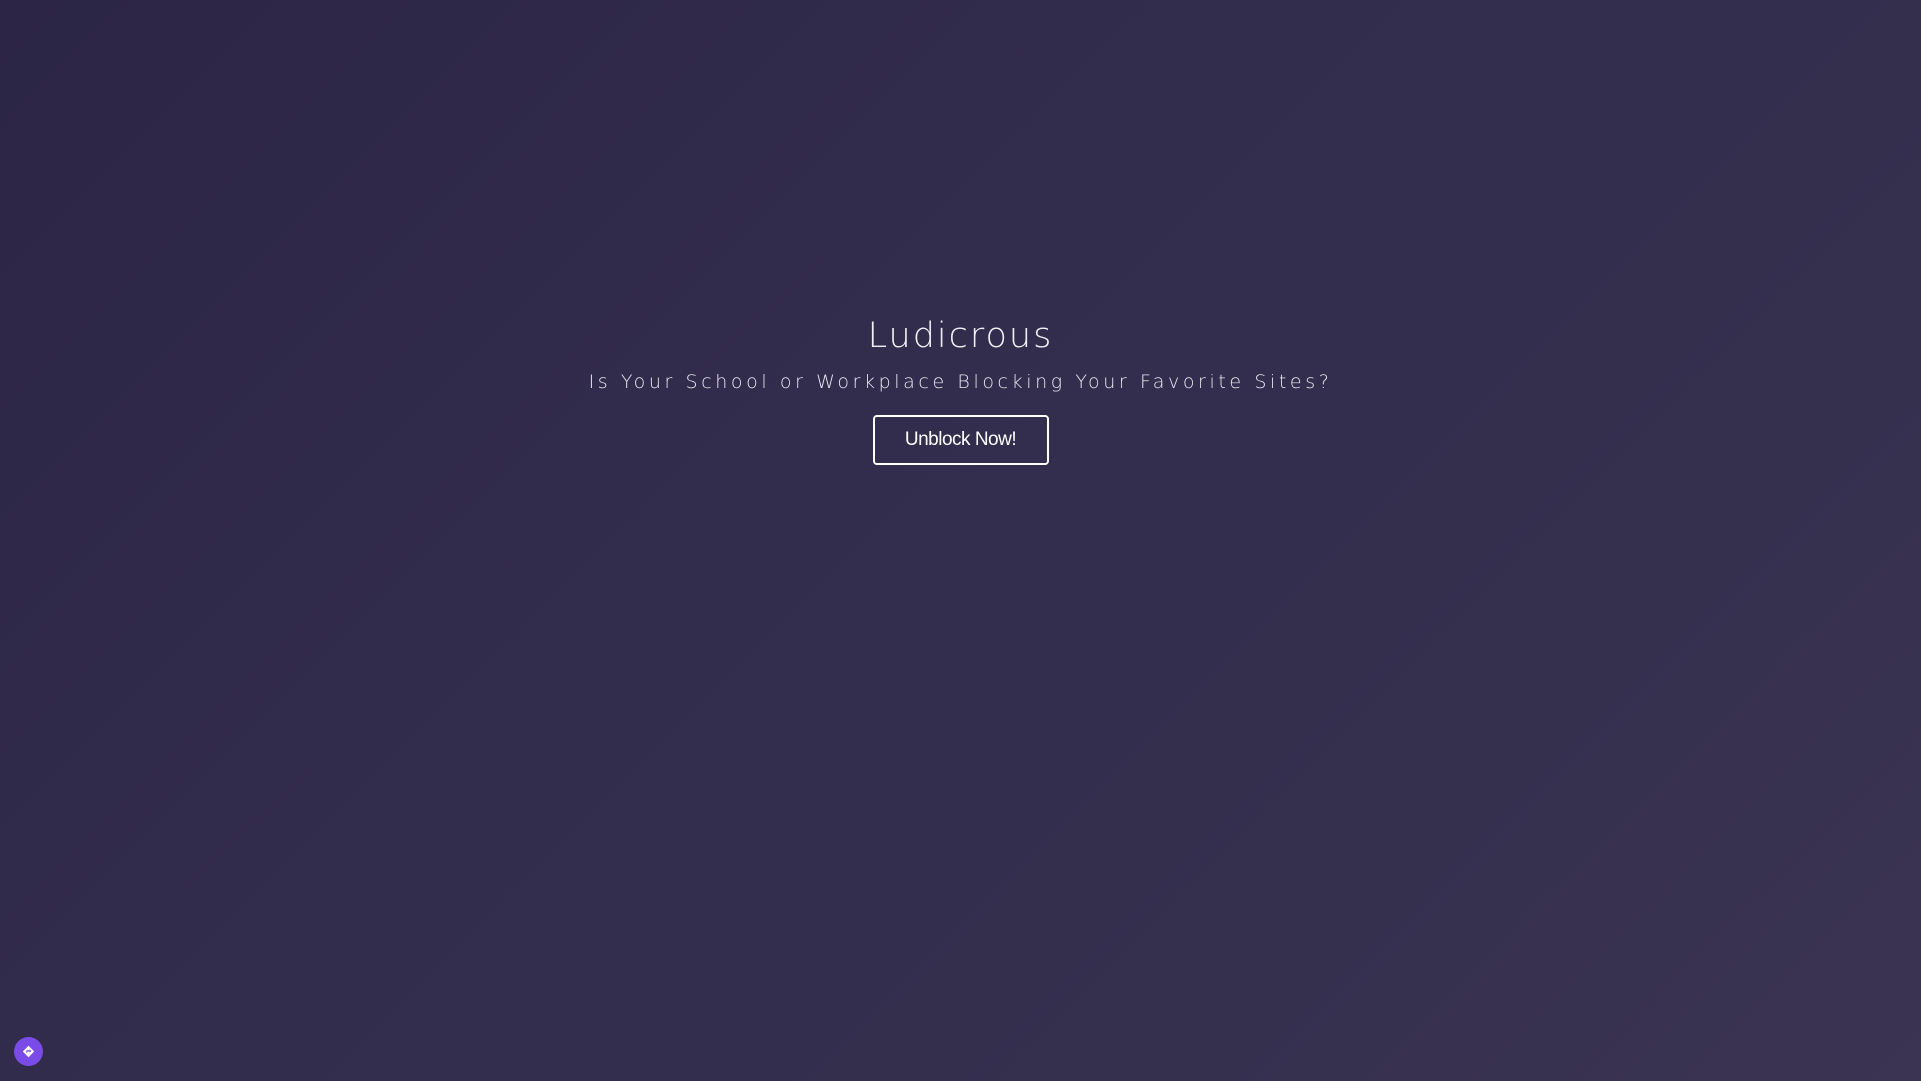 Image resolution: width=1921 pixels, height=1081 pixels. Describe the element at coordinates (960, 336) in the screenshot. I see `site-title: Ludicrous` at that location.